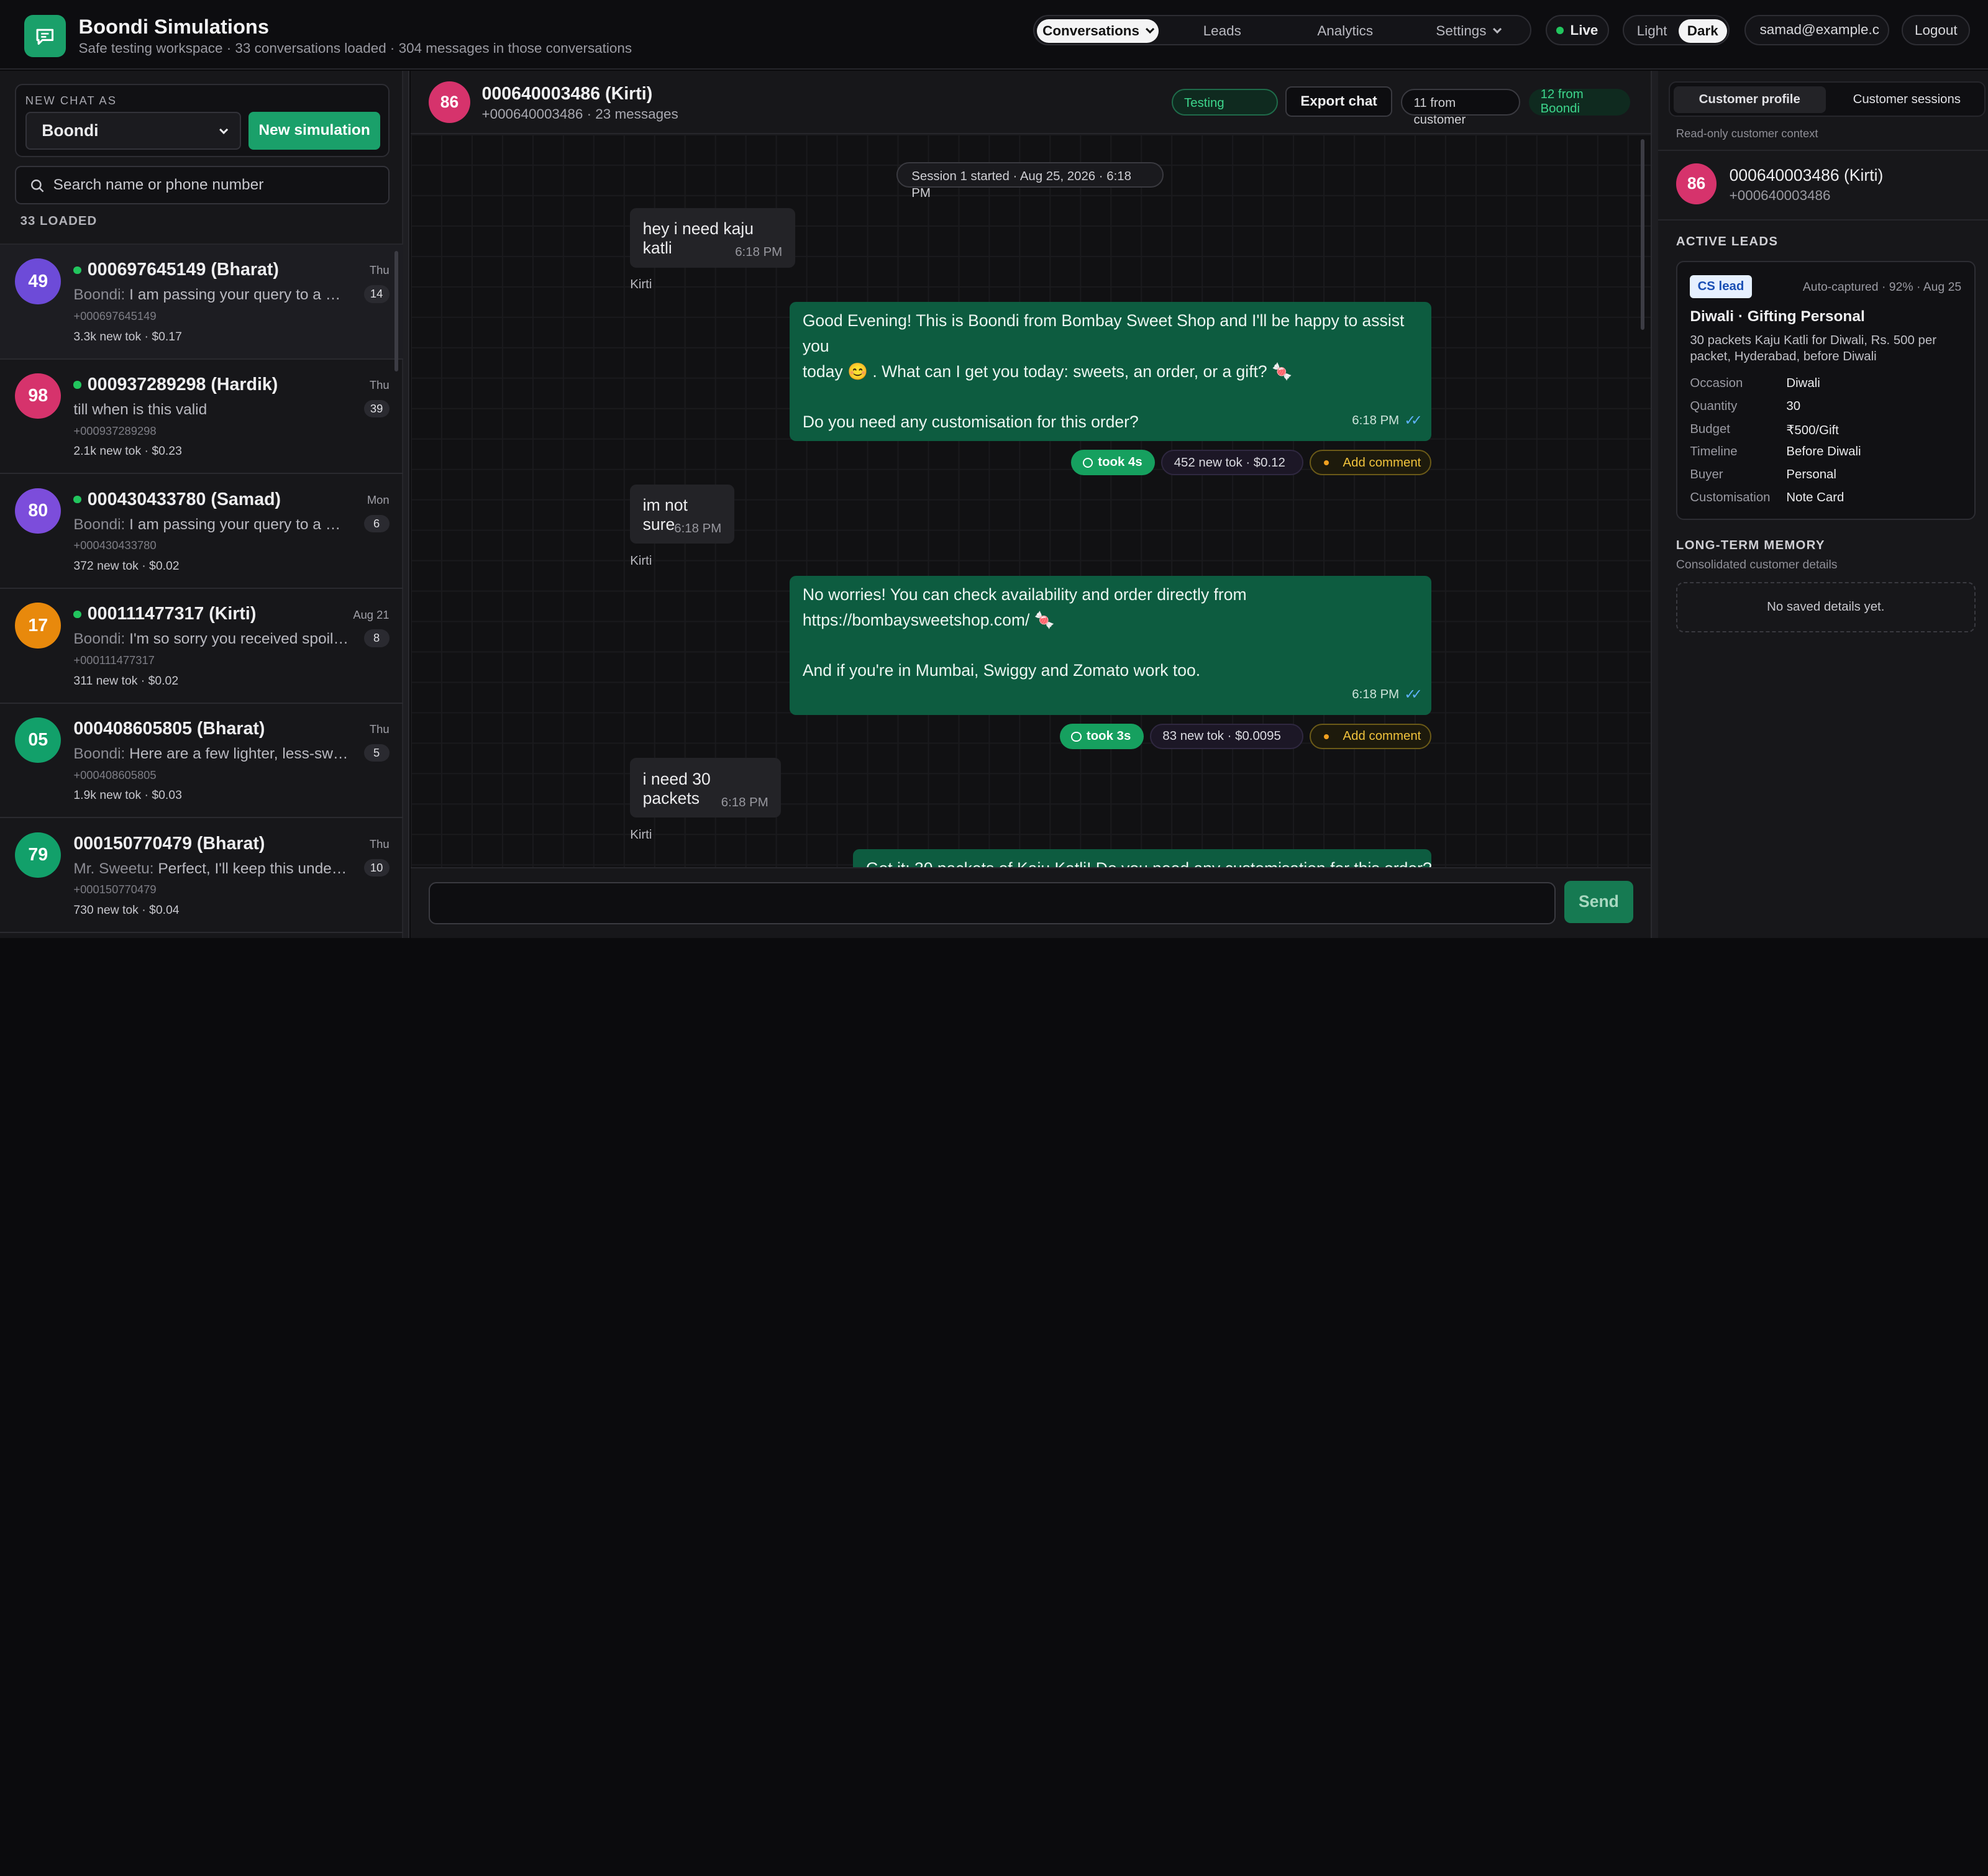 This screenshot has width=1988, height=1876. Describe the element at coordinates (1460, 107) in the screenshot. I see `from-customer-count: 11 from customer` at that location.